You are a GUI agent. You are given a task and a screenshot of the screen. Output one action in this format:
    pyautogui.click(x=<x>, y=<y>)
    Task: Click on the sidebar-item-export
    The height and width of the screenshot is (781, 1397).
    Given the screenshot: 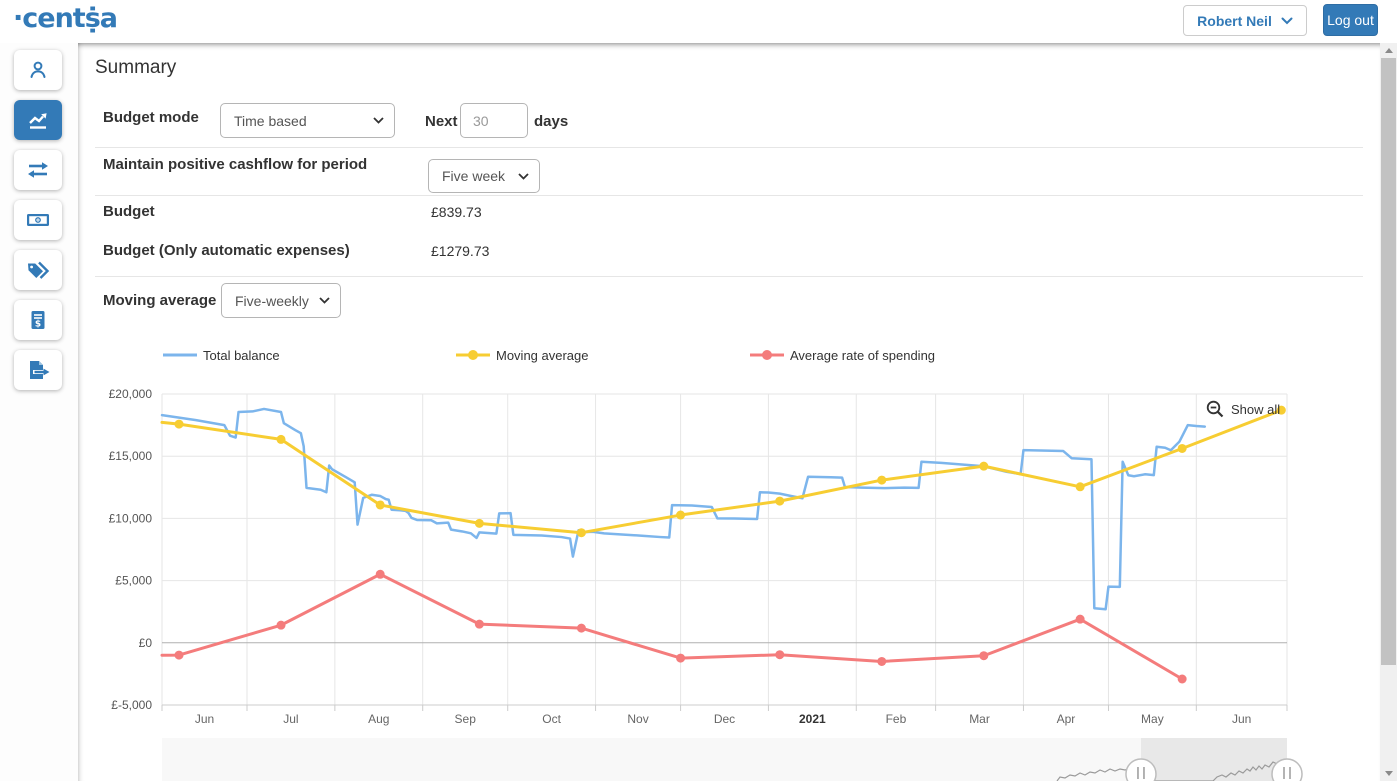 What is the action you would take?
    pyautogui.click(x=38, y=370)
    